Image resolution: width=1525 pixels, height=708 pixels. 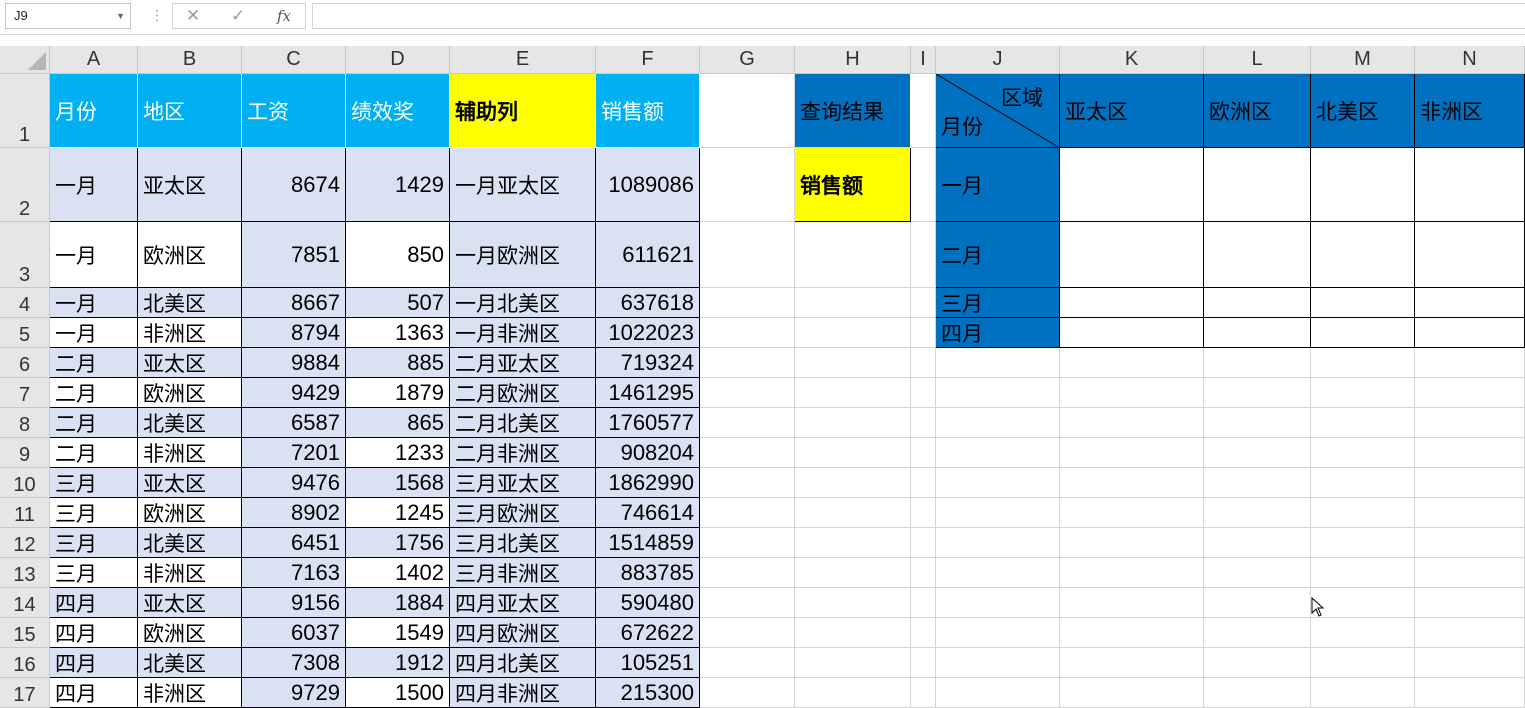 I want to click on table-cell: 二月欧洲区, so click(x=523, y=393).